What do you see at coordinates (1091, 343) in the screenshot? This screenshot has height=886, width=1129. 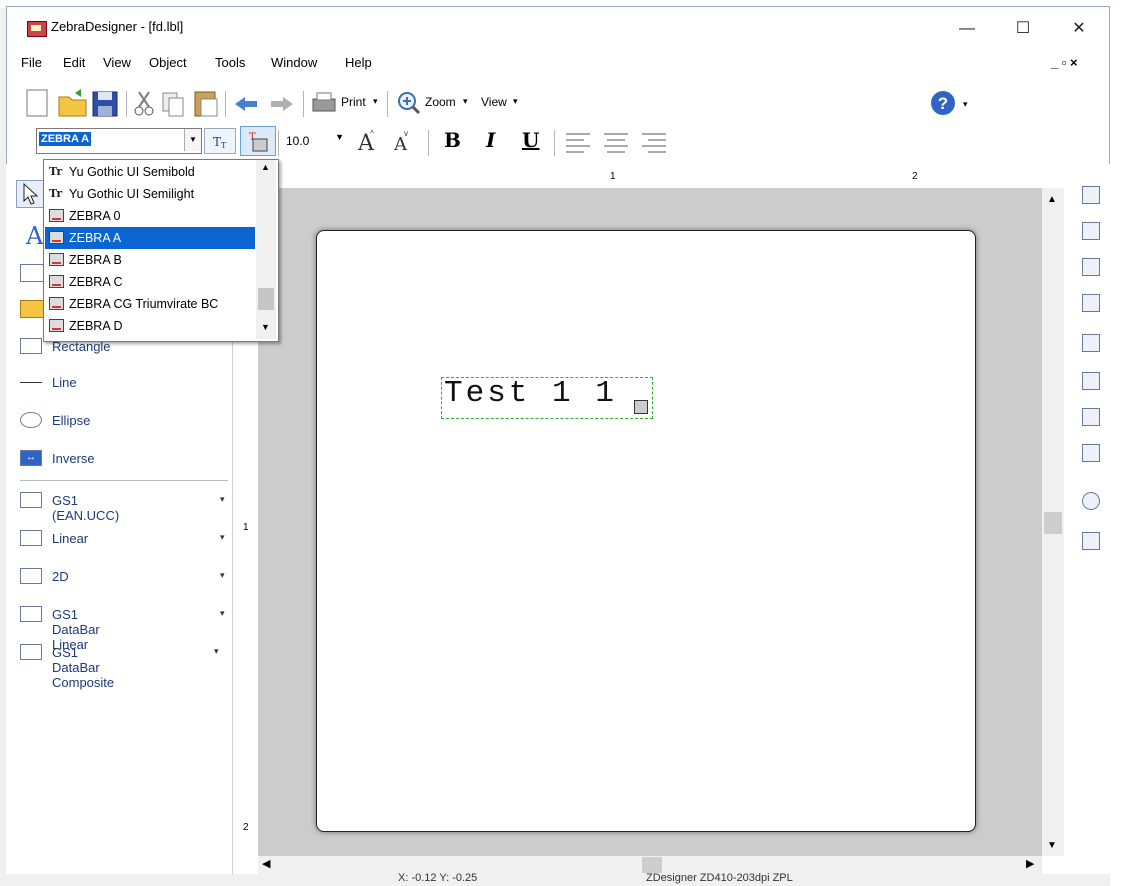 I see `align-vertical-center-icon` at bounding box center [1091, 343].